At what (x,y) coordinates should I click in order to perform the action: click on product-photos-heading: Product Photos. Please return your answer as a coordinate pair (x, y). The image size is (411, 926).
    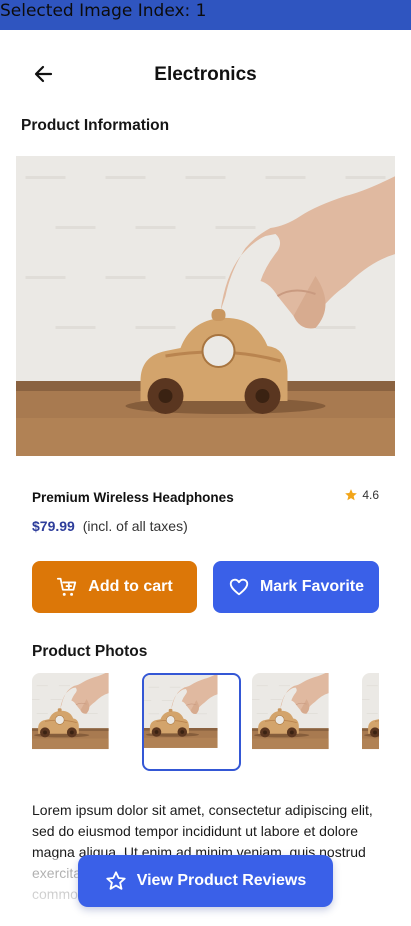
    Looking at the image, I should click on (90, 651).